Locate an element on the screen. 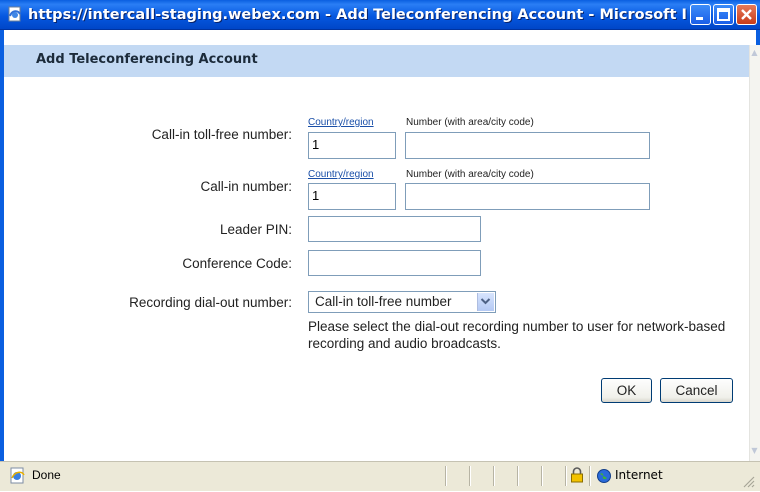 The width and height of the screenshot is (760, 492). vertical-scrollbar is located at coordinates (754, 253).